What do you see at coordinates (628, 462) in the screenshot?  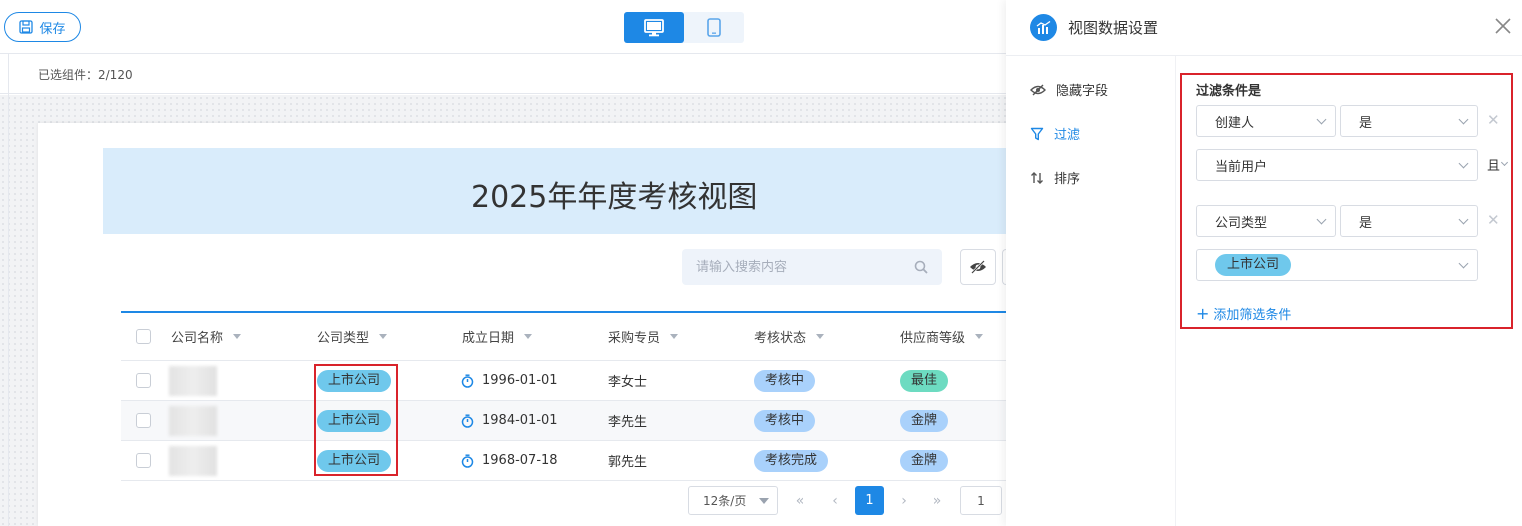 I see `buyer-name: 郭先生` at bounding box center [628, 462].